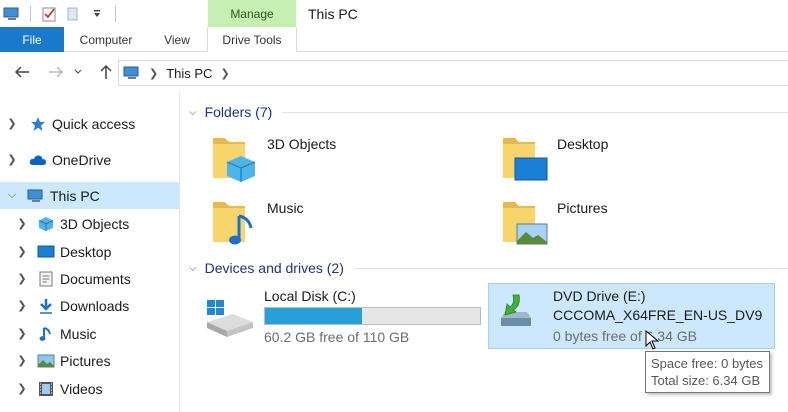  I want to click on drive-usage-fill, so click(314, 316).